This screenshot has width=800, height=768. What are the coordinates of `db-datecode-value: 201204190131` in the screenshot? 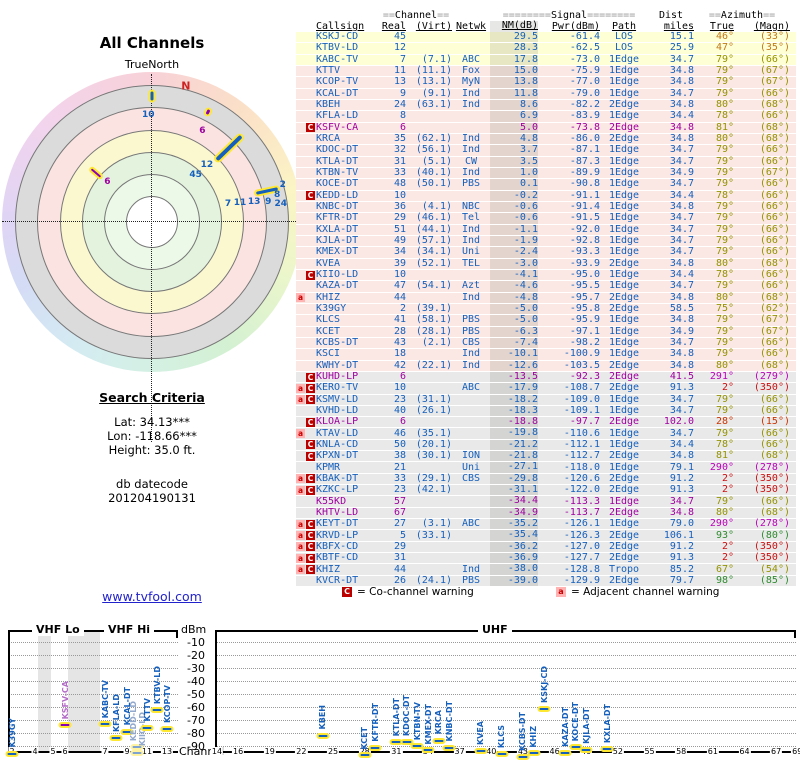 It's located at (152, 498).